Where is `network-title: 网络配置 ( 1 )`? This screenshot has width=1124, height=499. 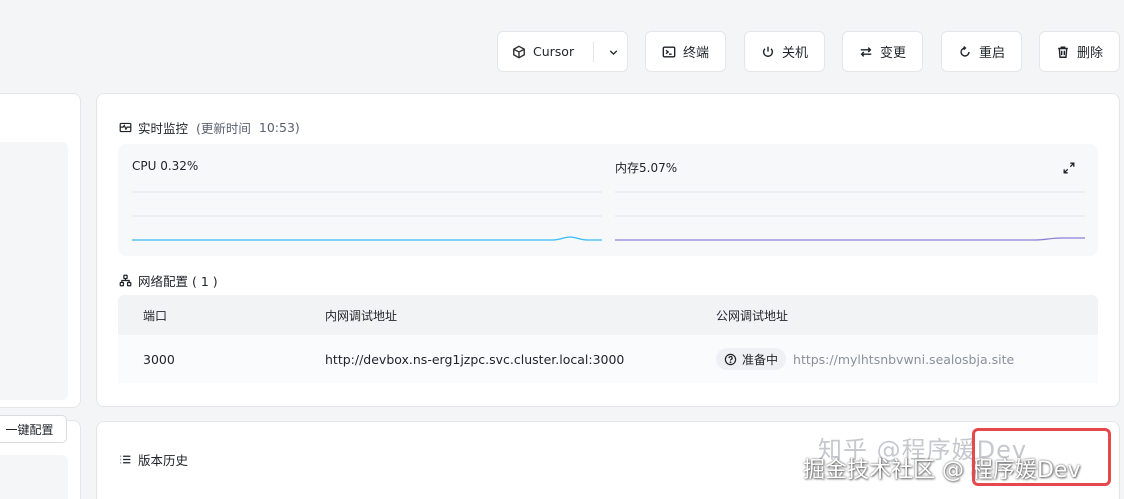 network-title: 网络配置 ( 1 ) is located at coordinates (178, 281).